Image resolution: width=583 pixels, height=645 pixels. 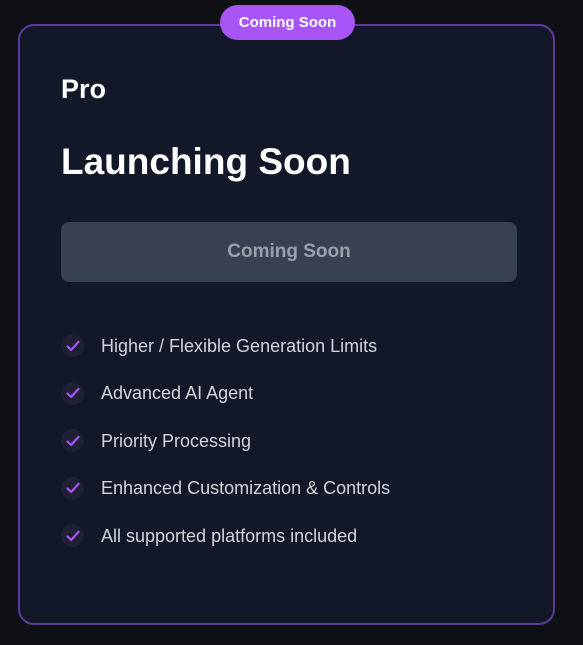 What do you see at coordinates (206, 161) in the screenshot?
I see `plan-headline: Launching Soon` at bounding box center [206, 161].